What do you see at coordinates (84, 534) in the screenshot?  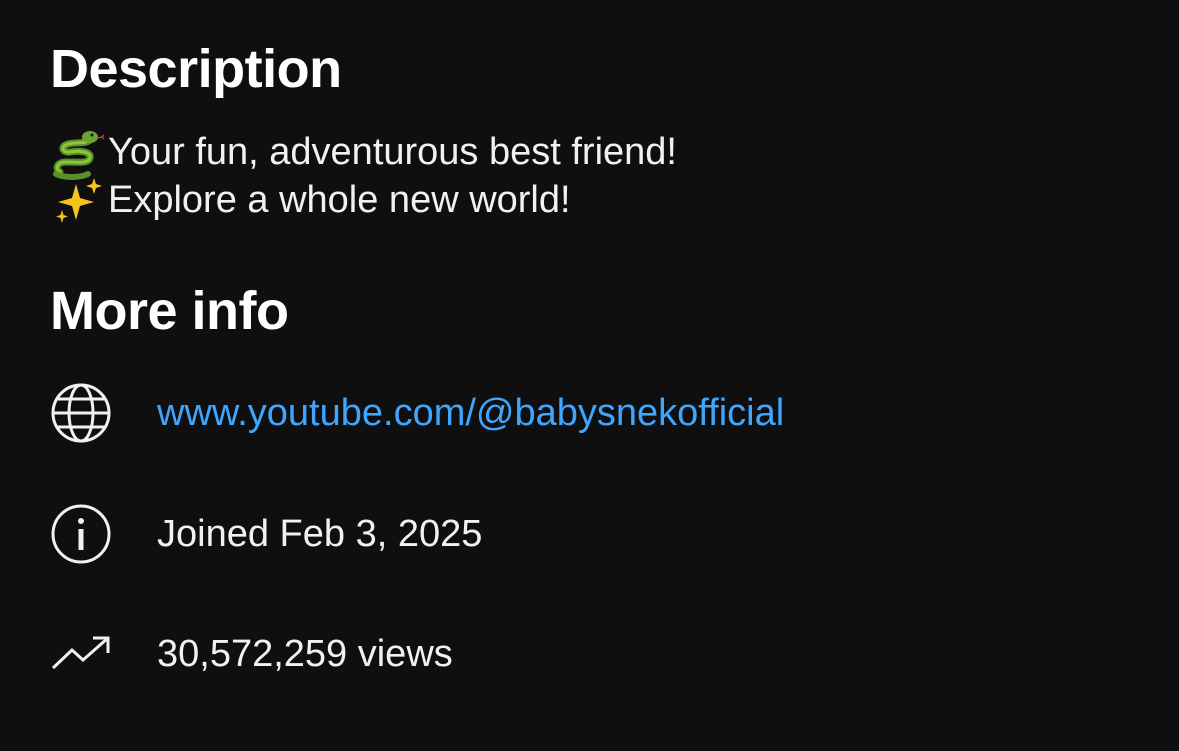 I see `info-icon` at bounding box center [84, 534].